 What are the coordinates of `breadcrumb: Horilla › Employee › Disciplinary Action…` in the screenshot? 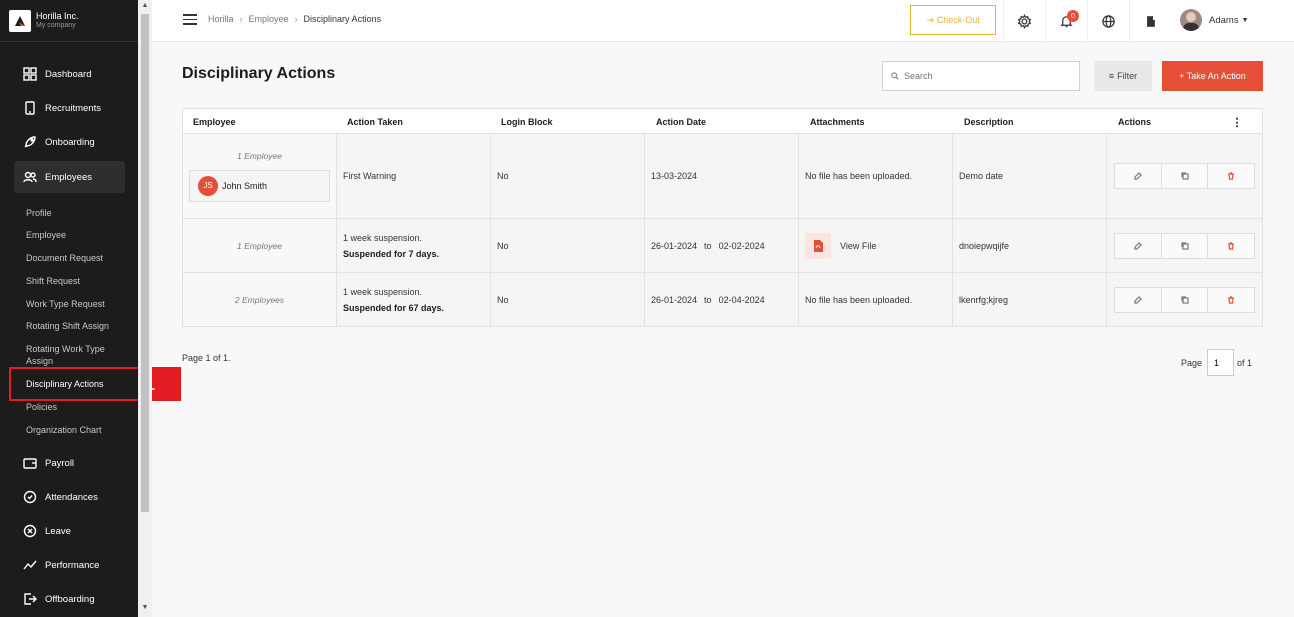 It's located at (294, 19).